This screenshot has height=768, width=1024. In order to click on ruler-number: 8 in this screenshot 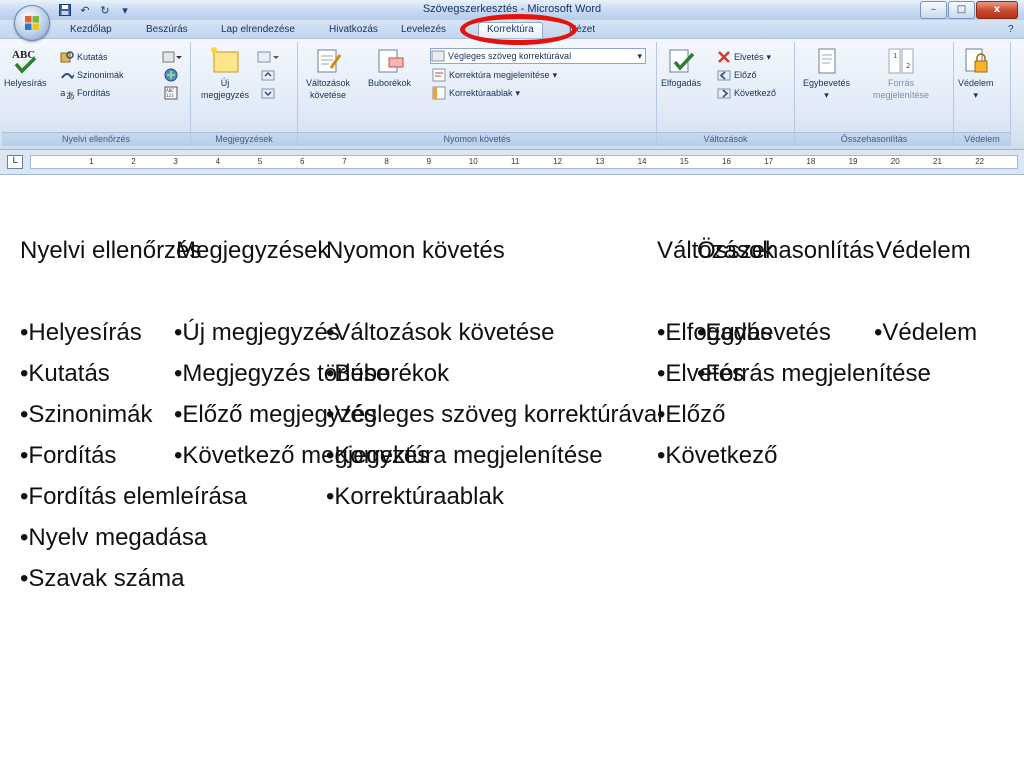, I will do `click(386, 161)`.